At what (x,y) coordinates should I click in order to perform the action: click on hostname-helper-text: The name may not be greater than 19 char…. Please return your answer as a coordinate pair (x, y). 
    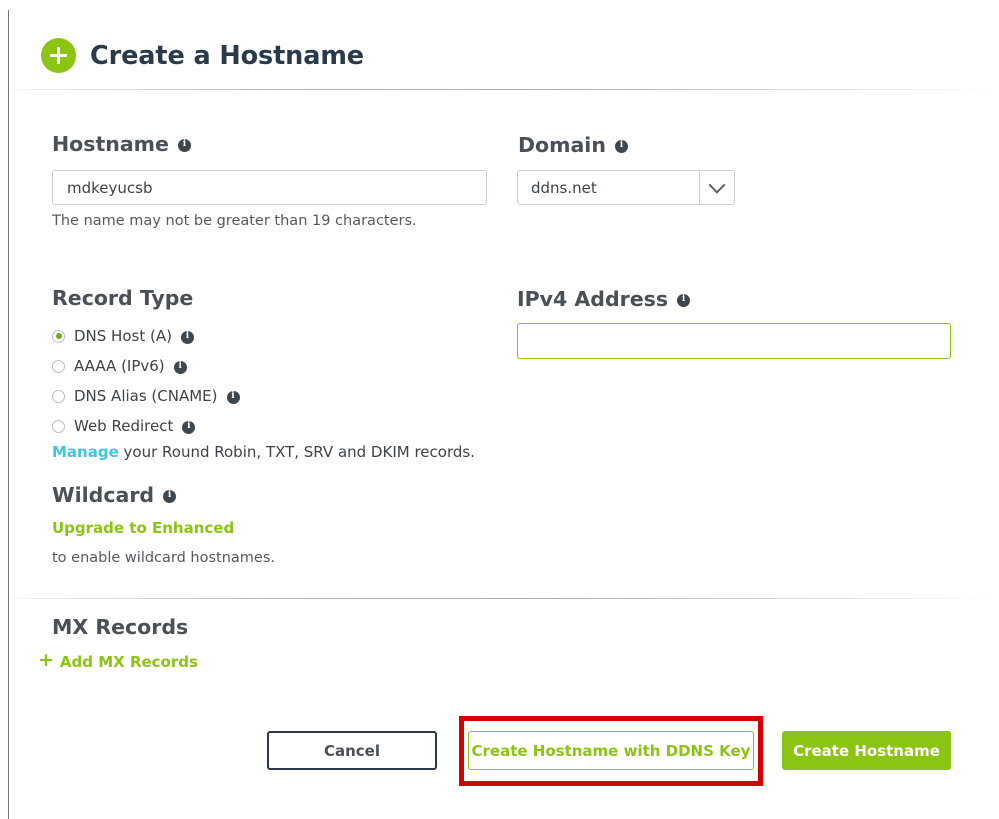
    Looking at the image, I should click on (234, 221).